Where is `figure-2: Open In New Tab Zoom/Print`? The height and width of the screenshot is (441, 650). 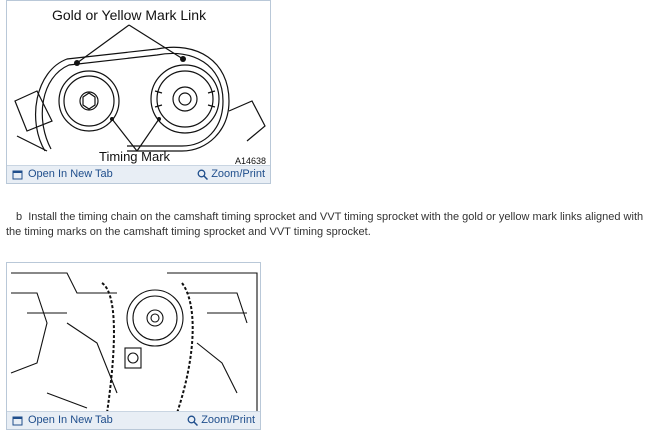 figure-2: Open In New Tab Zoom/Print is located at coordinates (133, 346).